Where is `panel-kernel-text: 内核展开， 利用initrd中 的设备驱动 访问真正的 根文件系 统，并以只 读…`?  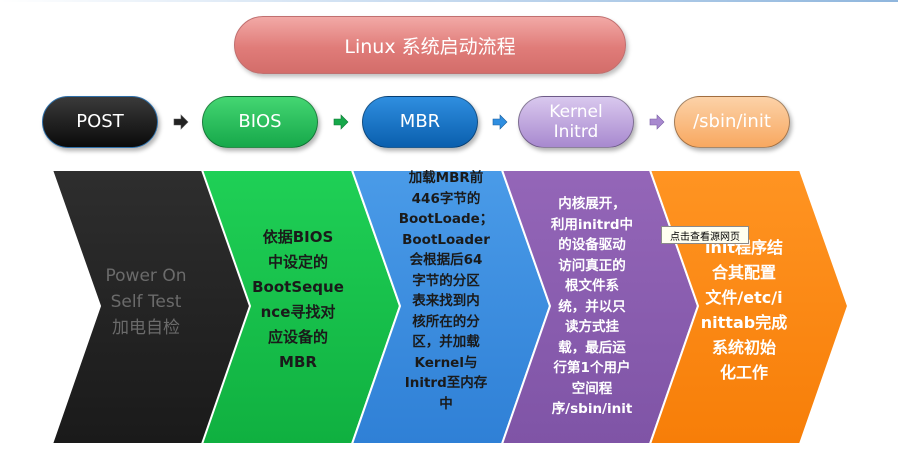
panel-kernel-text: 内核展开， 利用initrd中 的设备驱动 访问真正的 根文件系 统，并以只 读… is located at coordinates (592, 306).